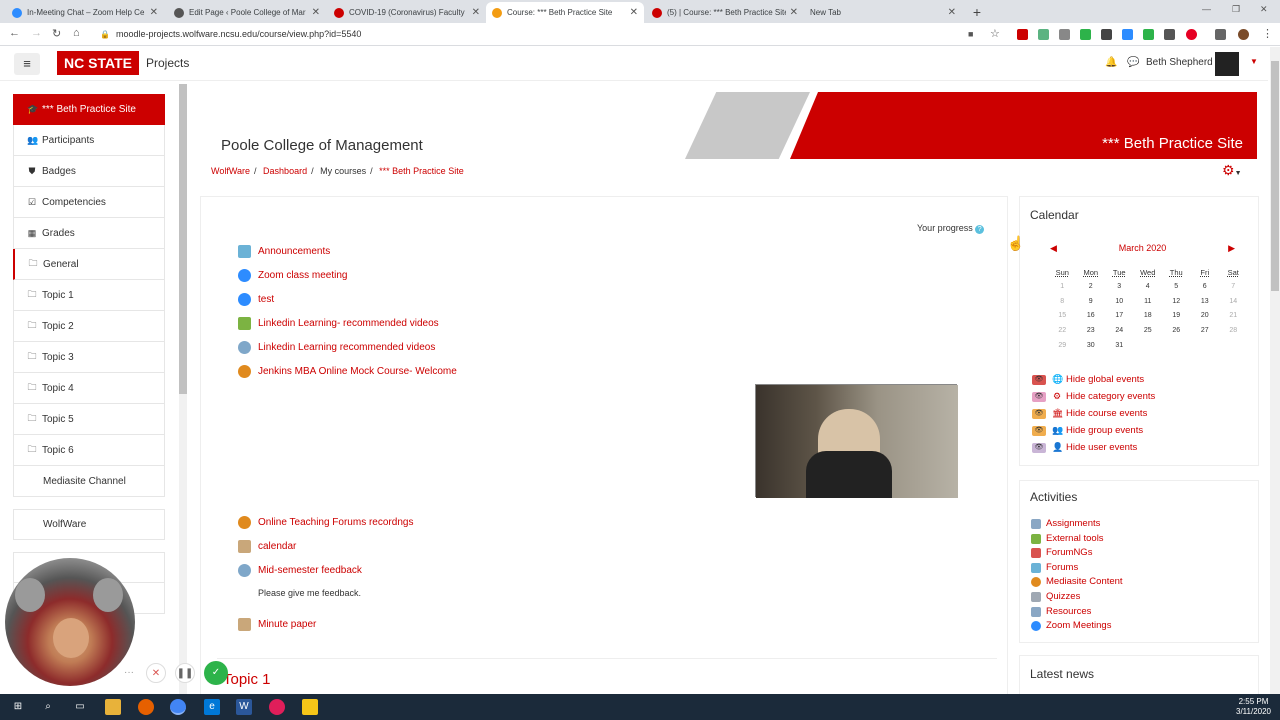  What do you see at coordinates (1091, 345) in the screenshot?
I see `calendar-day: 30` at bounding box center [1091, 345].